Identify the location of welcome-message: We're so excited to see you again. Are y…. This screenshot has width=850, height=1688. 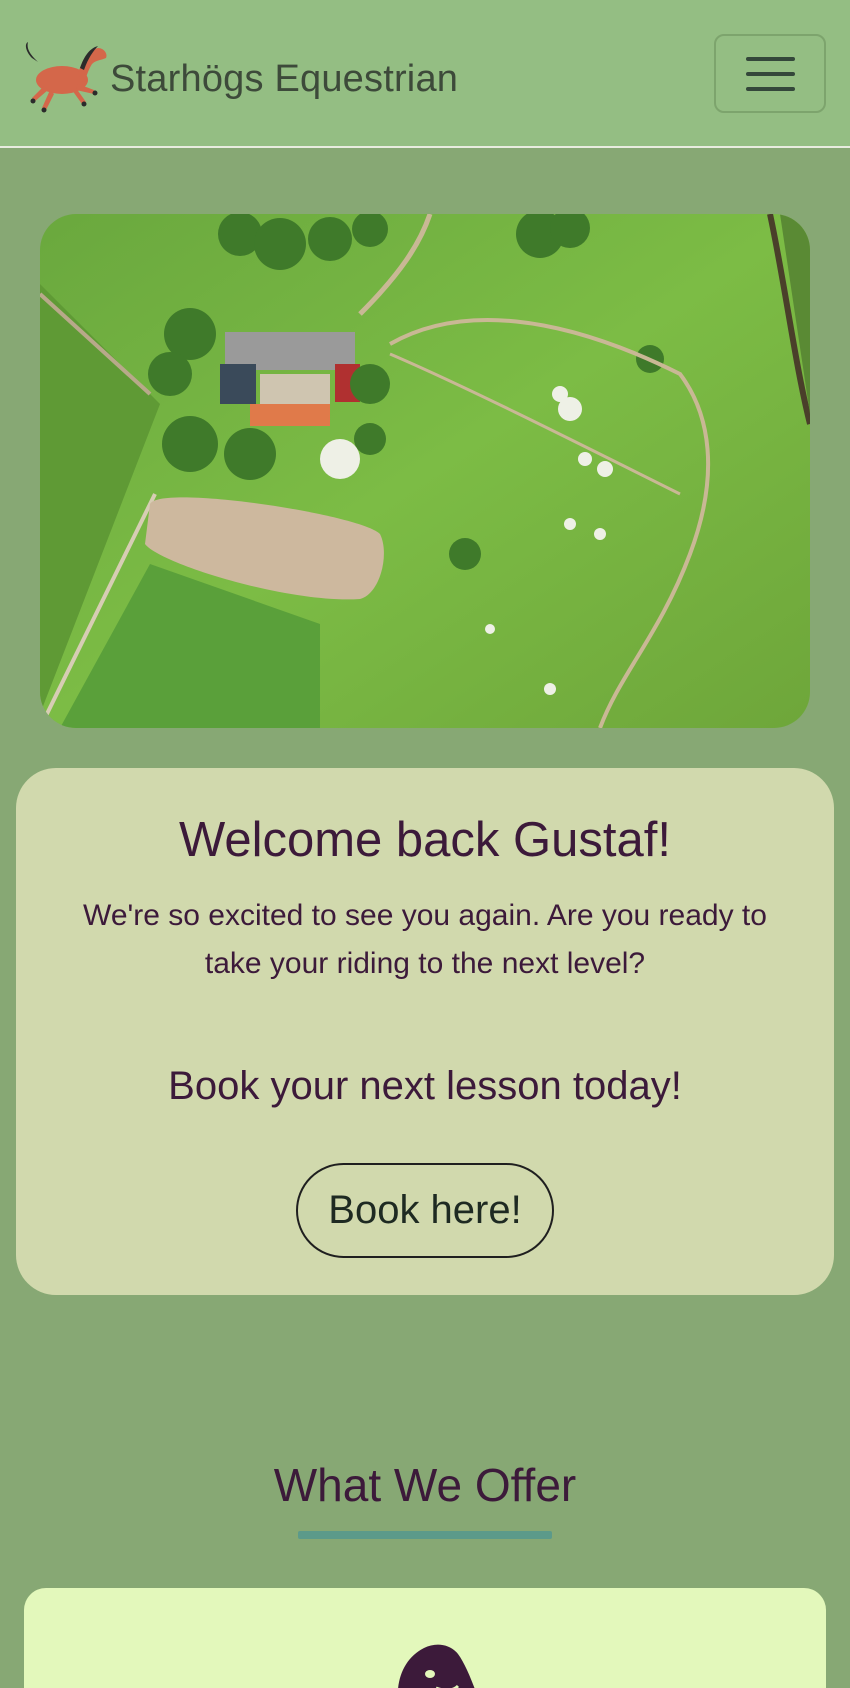
(425, 939).